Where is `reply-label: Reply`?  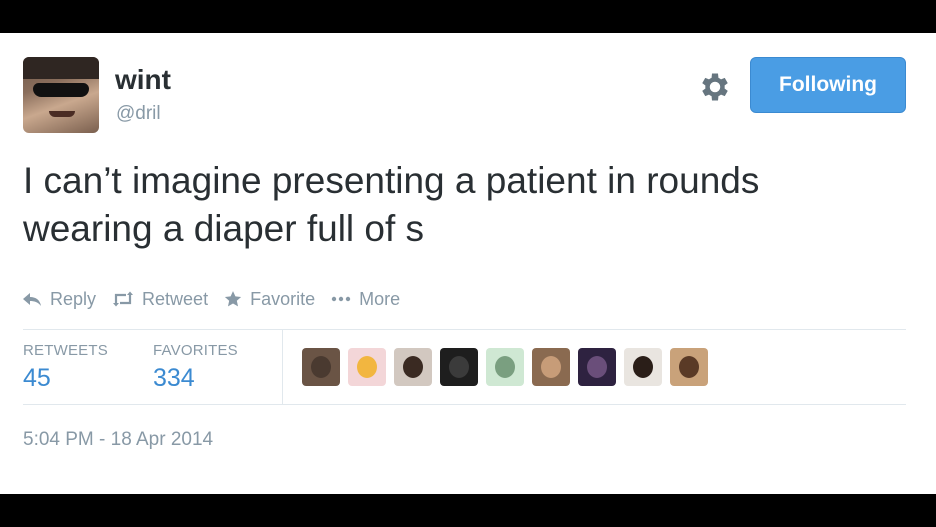
reply-label: Reply is located at coordinates (73, 298).